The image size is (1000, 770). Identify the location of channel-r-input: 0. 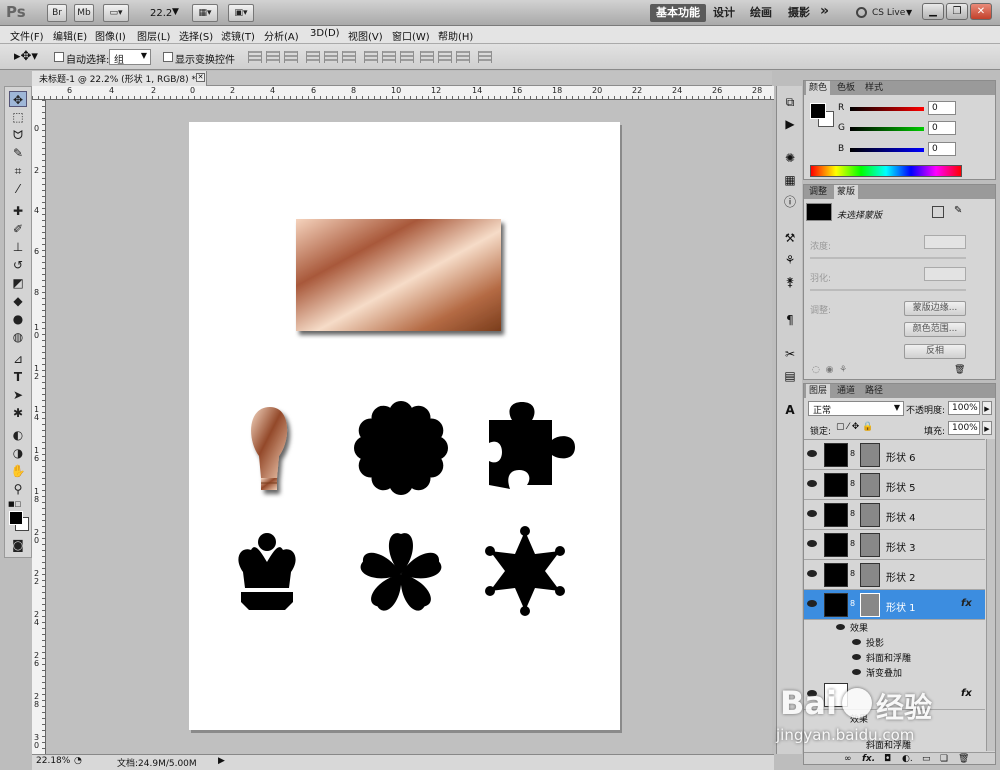
(942, 108).